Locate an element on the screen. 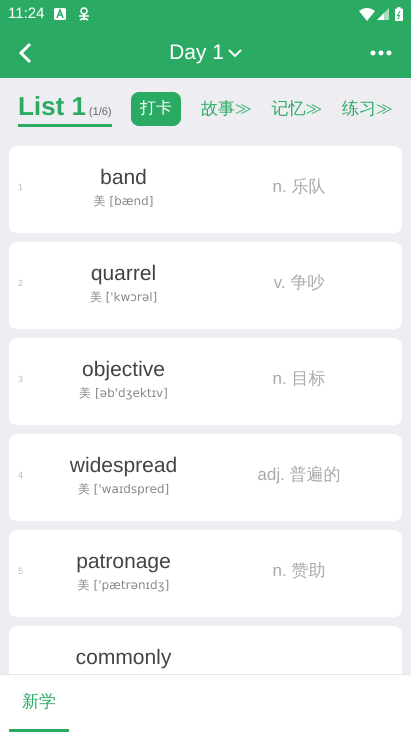 The image size is (411, 732). nav-link: 记忆≫ is located at coordinates (296, 109).